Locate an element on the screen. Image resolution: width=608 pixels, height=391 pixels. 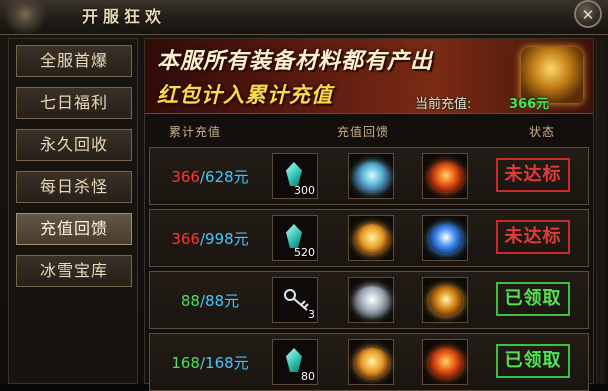
header-reward: 充值回馈 is located at coordinates (363, 132).